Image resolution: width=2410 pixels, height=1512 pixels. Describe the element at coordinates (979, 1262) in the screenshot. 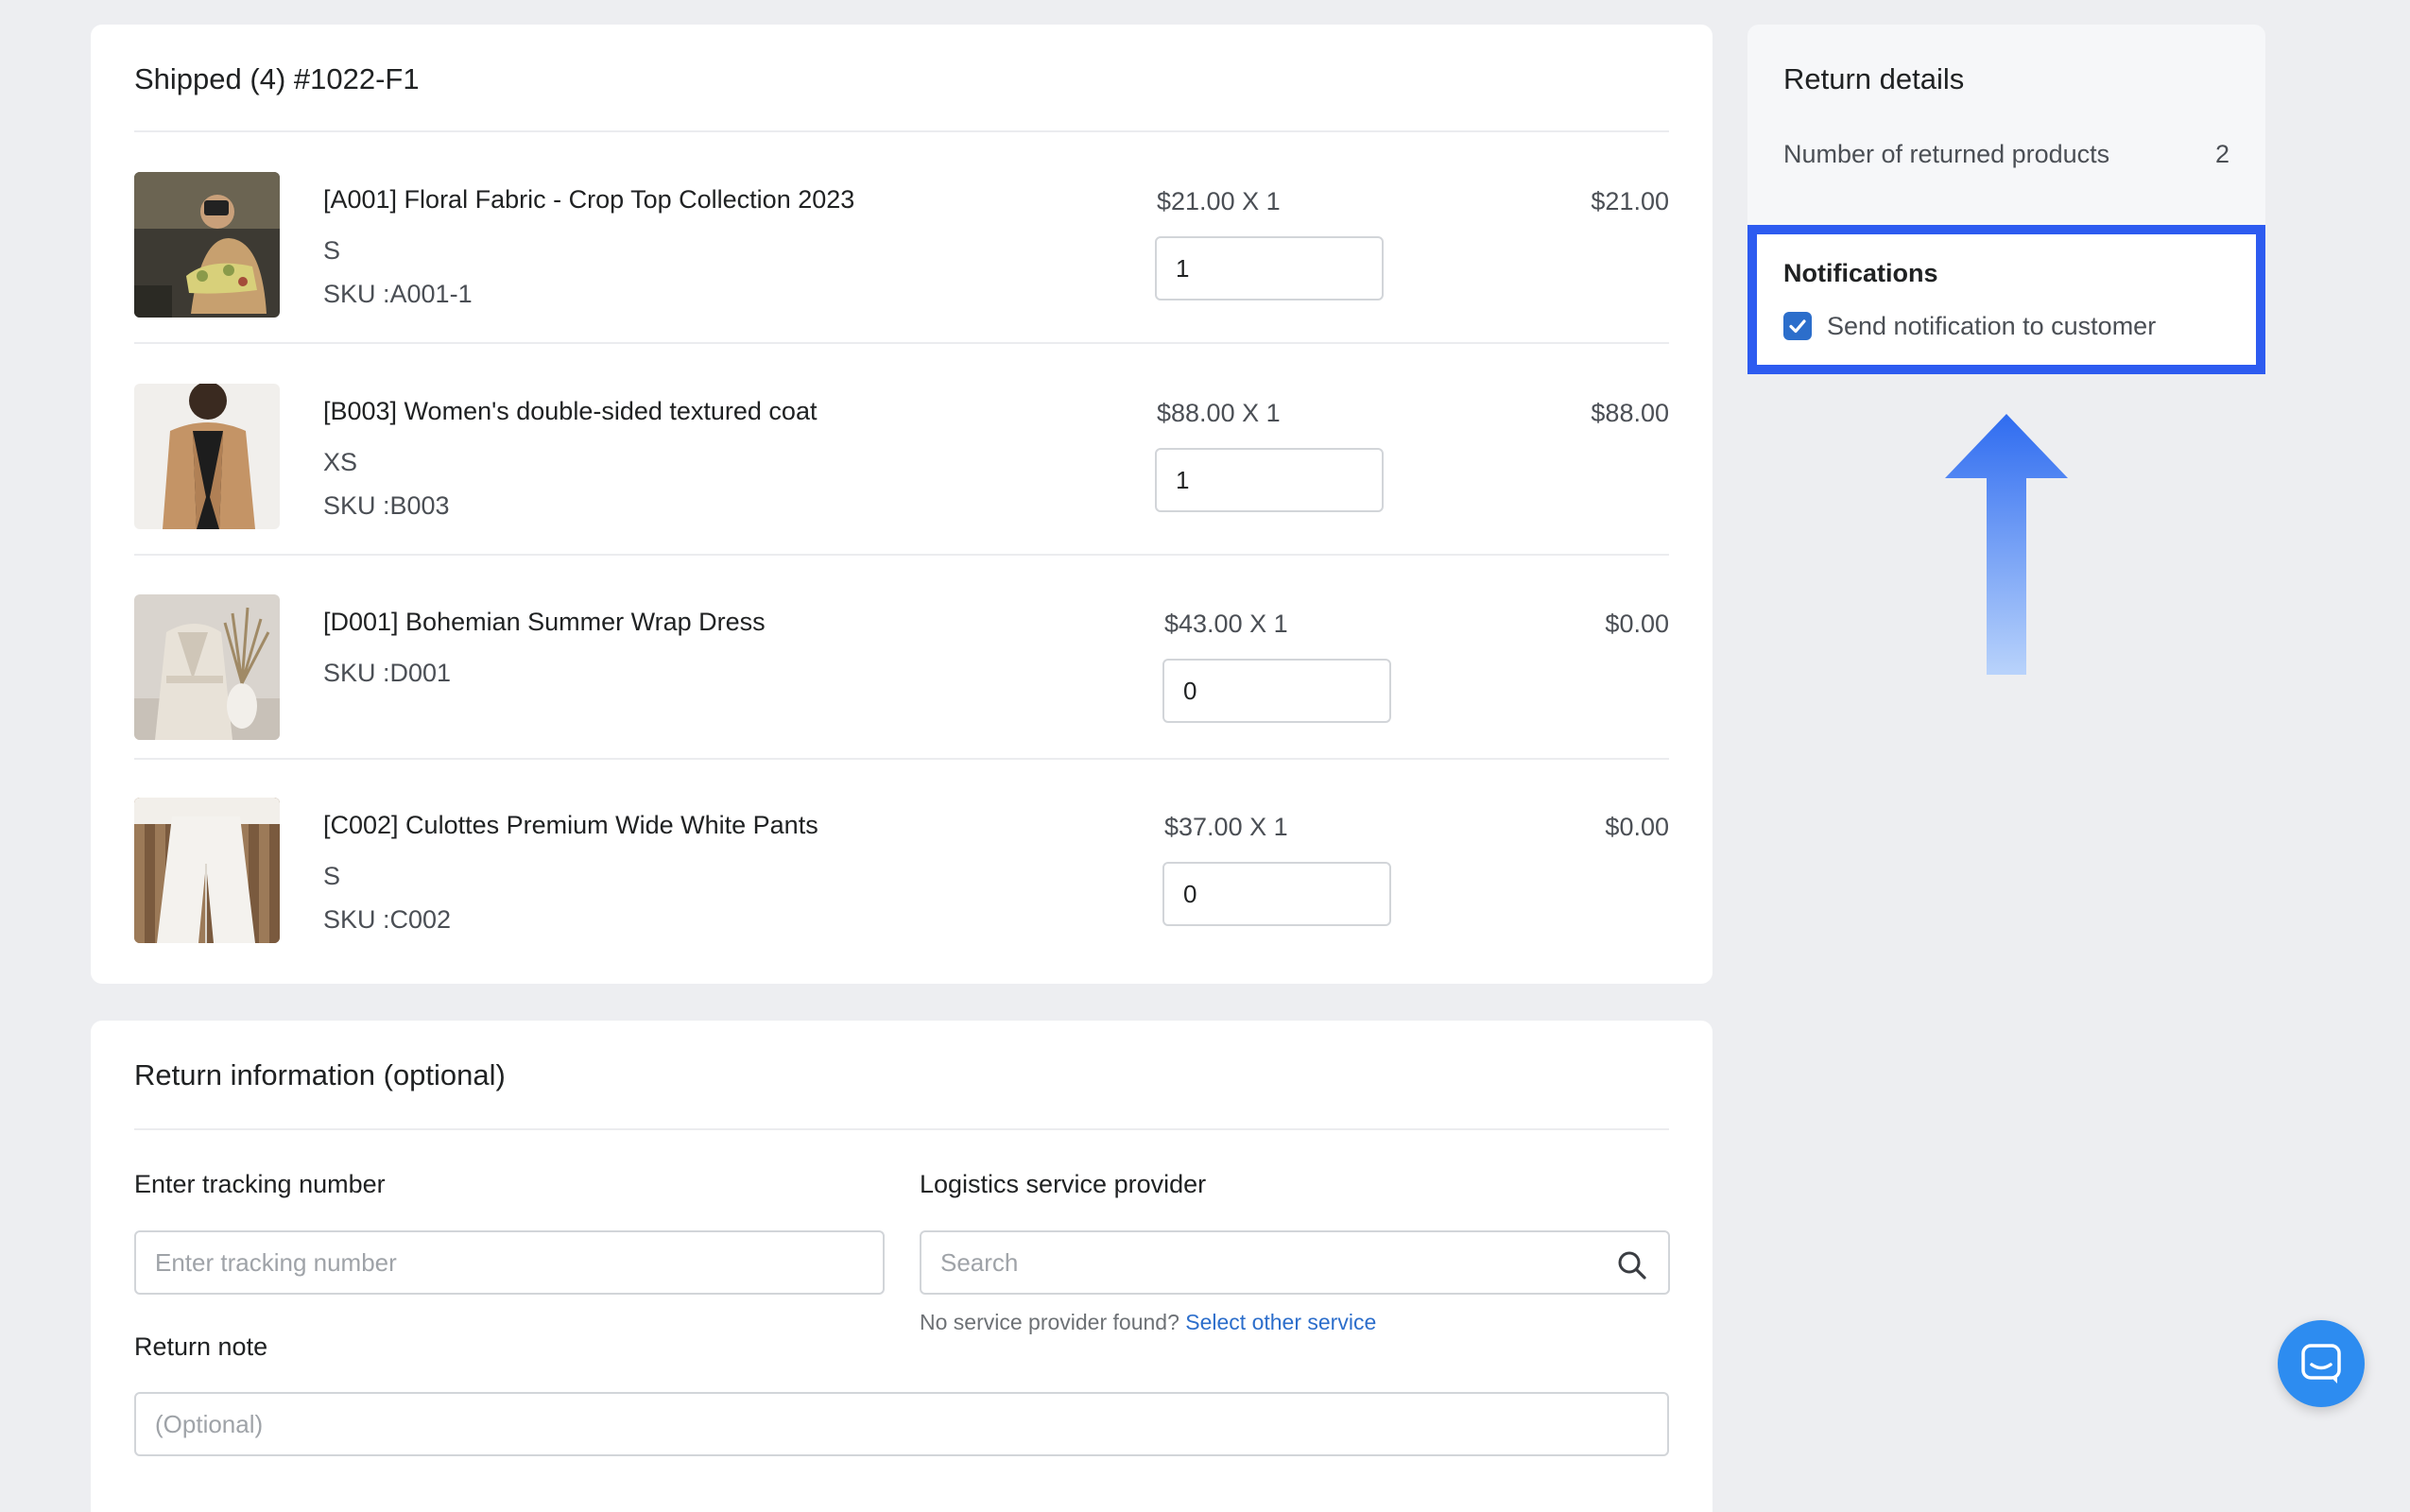

I see `search-placeholder: Search` at that location.